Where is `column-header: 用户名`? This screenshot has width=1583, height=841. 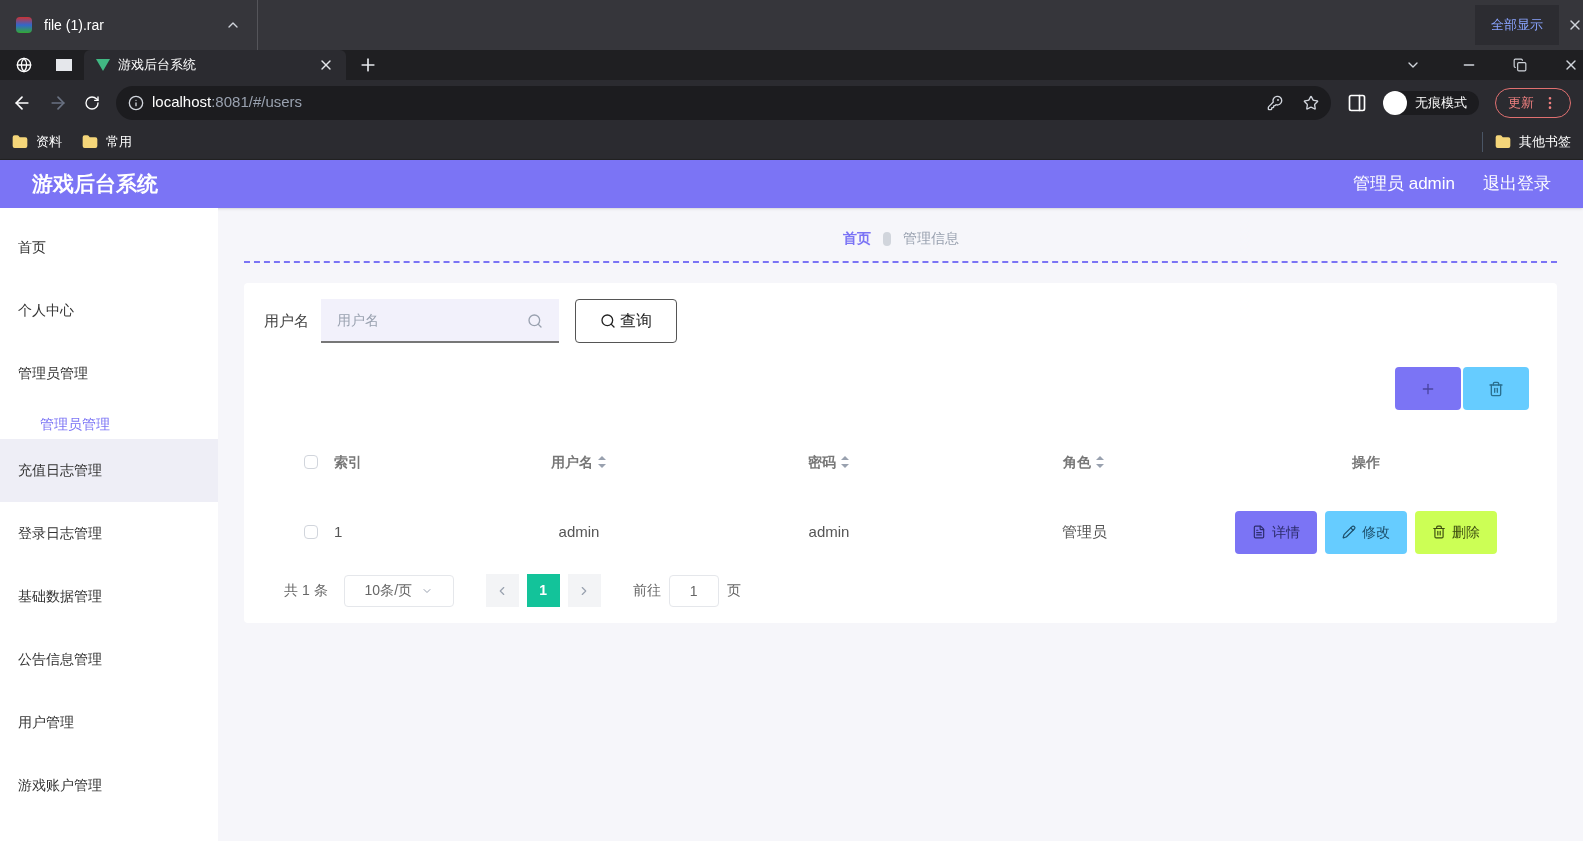
column-header: 用户名 is located at coordinates (572, 462).